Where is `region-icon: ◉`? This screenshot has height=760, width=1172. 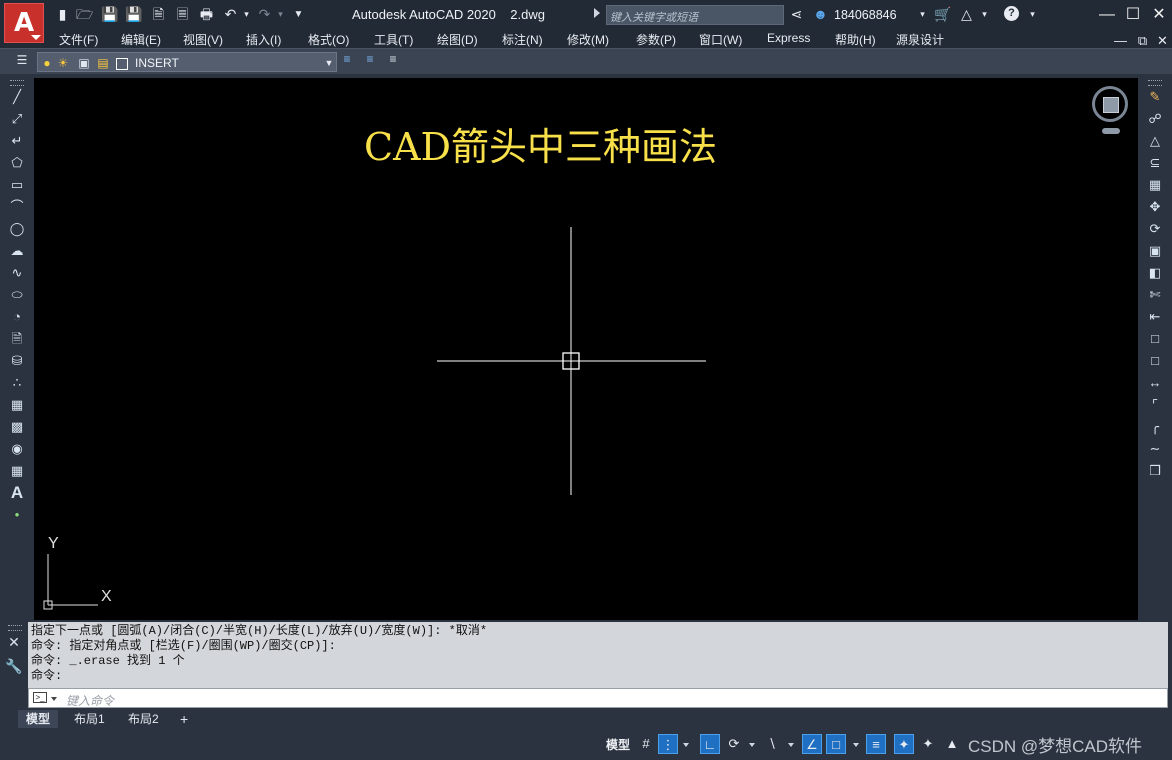
region-icon: ◉ is located at coordinates (17, 449).